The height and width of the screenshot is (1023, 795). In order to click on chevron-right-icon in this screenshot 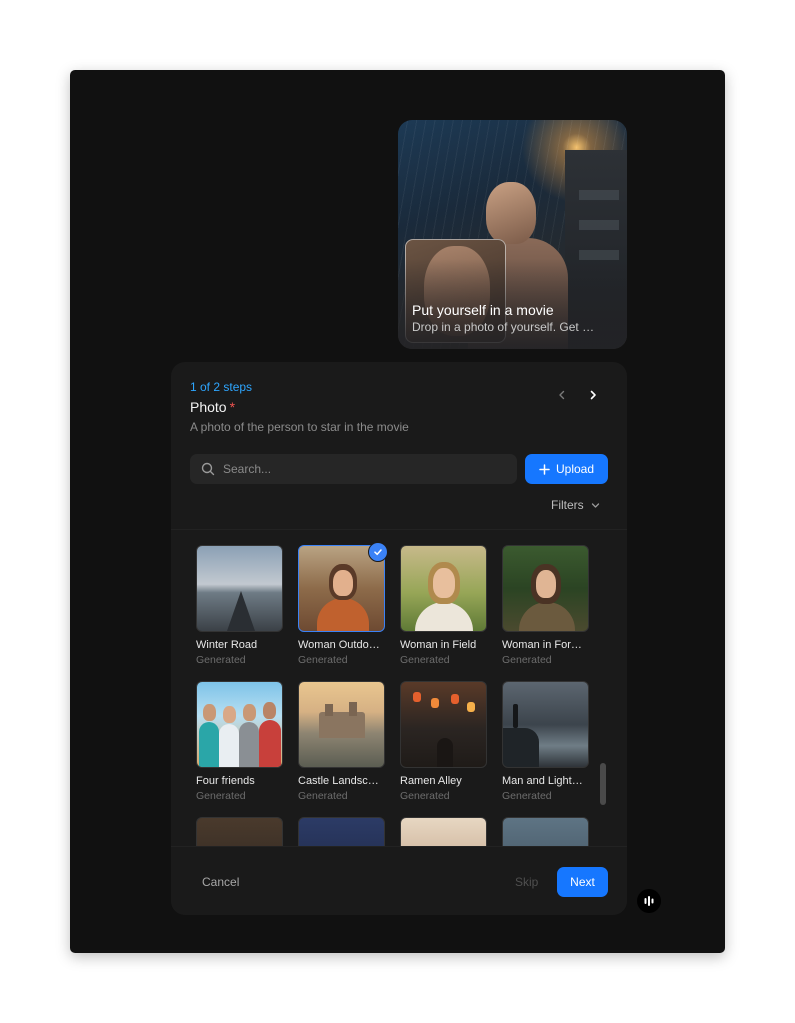, I will do `click(593, 395)`.